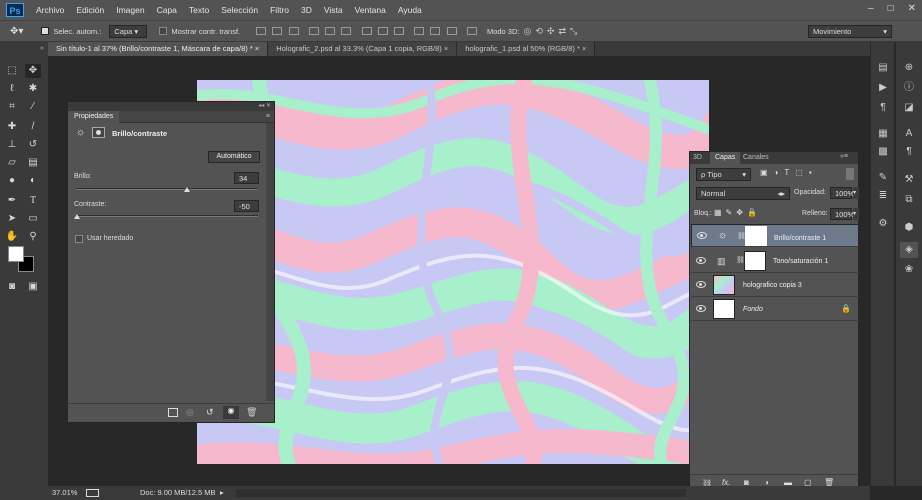  Describe the element at coordinates (883, 178) in the screenshot. I see `brush-presets-icon: ✎` at that location.